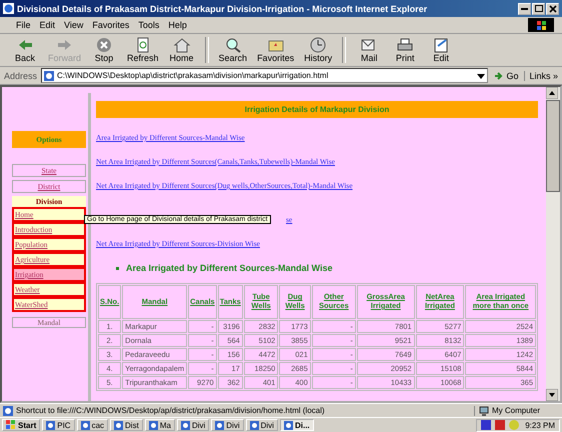 The image size is (562, 432). What do you see at coordinates (149, 25) in the screenshot?
I see `menu-item: Tools` at bounding box center [149, 25].